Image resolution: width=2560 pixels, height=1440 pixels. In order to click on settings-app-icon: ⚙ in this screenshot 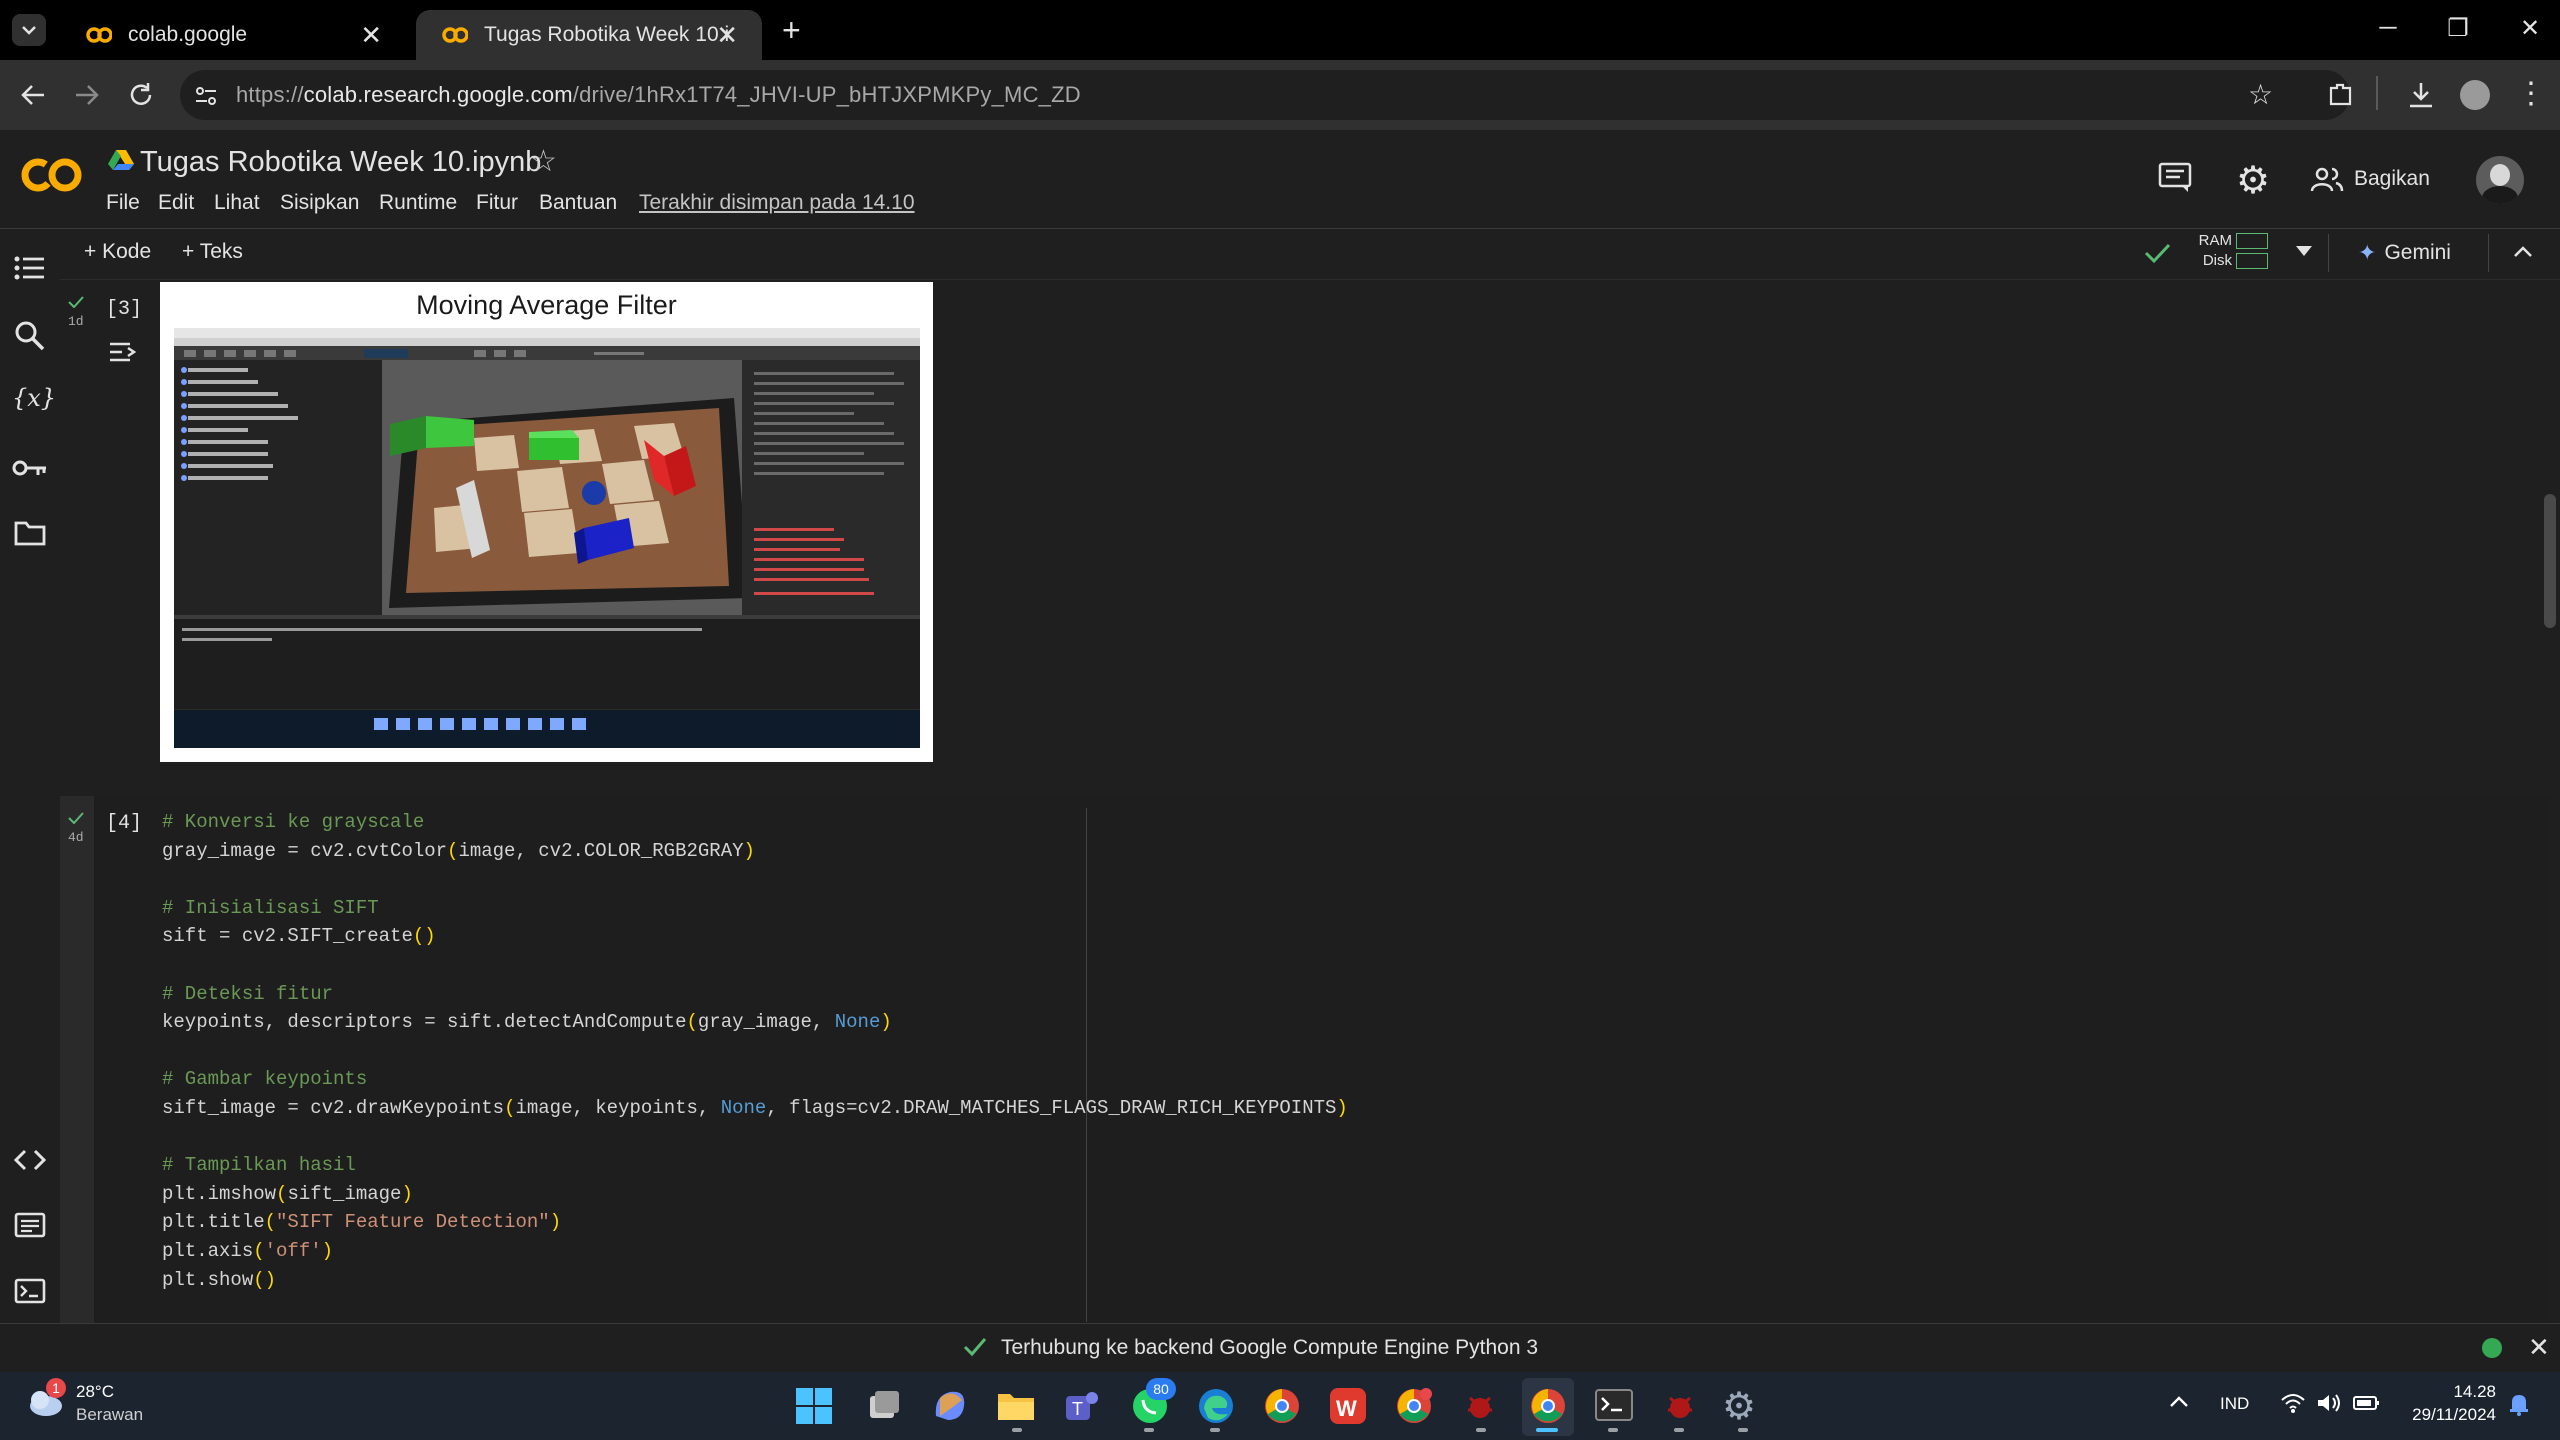, I will do `click(1739, 1406)`.